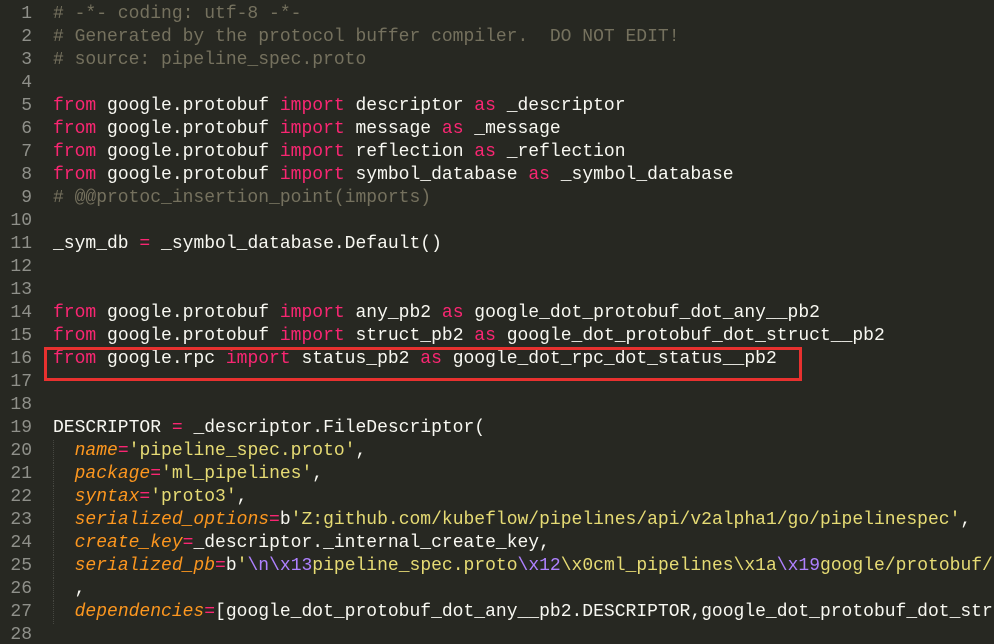  Describe the element at coordinates (497, 290) in the screenshot. I see `code-line: 13` at that location.